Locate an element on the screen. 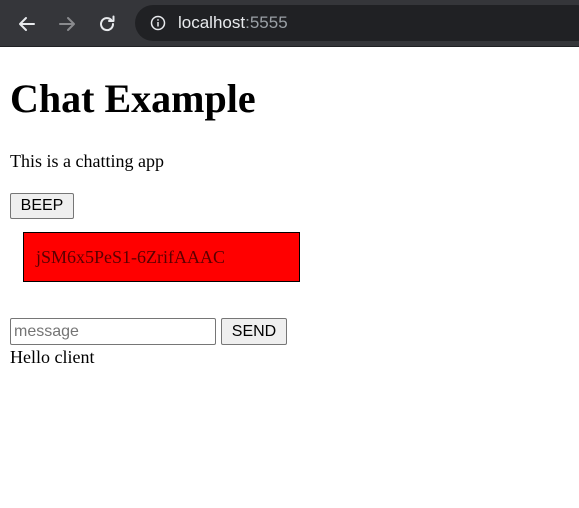 The image size is (579, 508). message-input is located at coordinates (113, 331).